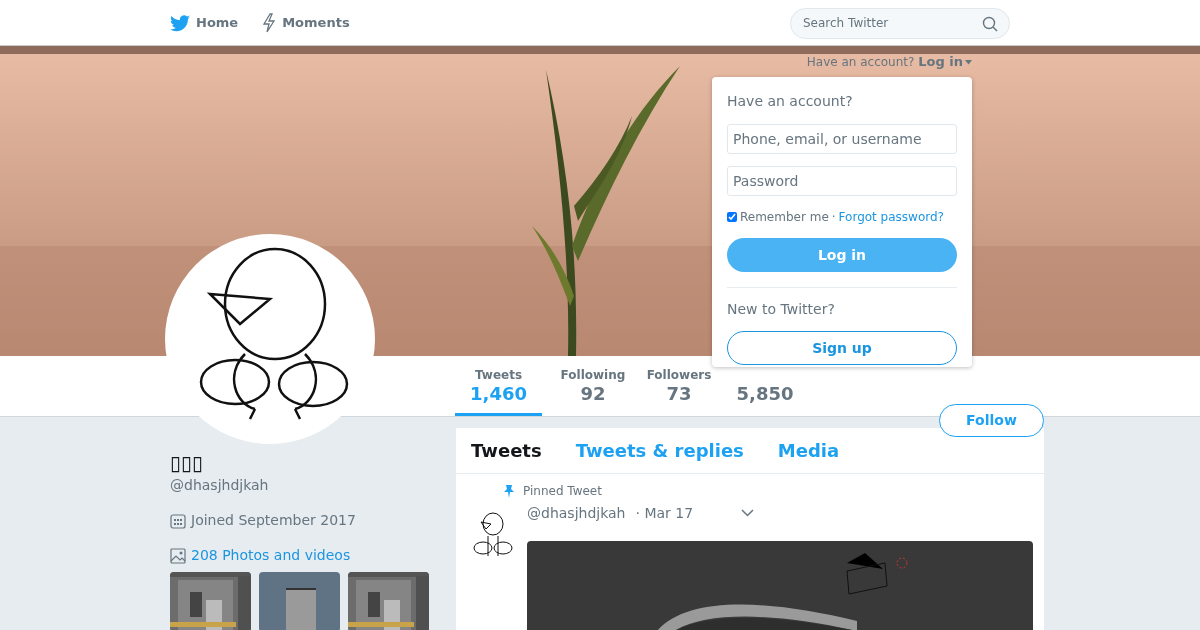  What do you see at coordinates (748, 513) in the screenshot?
I see `chevron-down-icon` at bounding box center [748, 513].